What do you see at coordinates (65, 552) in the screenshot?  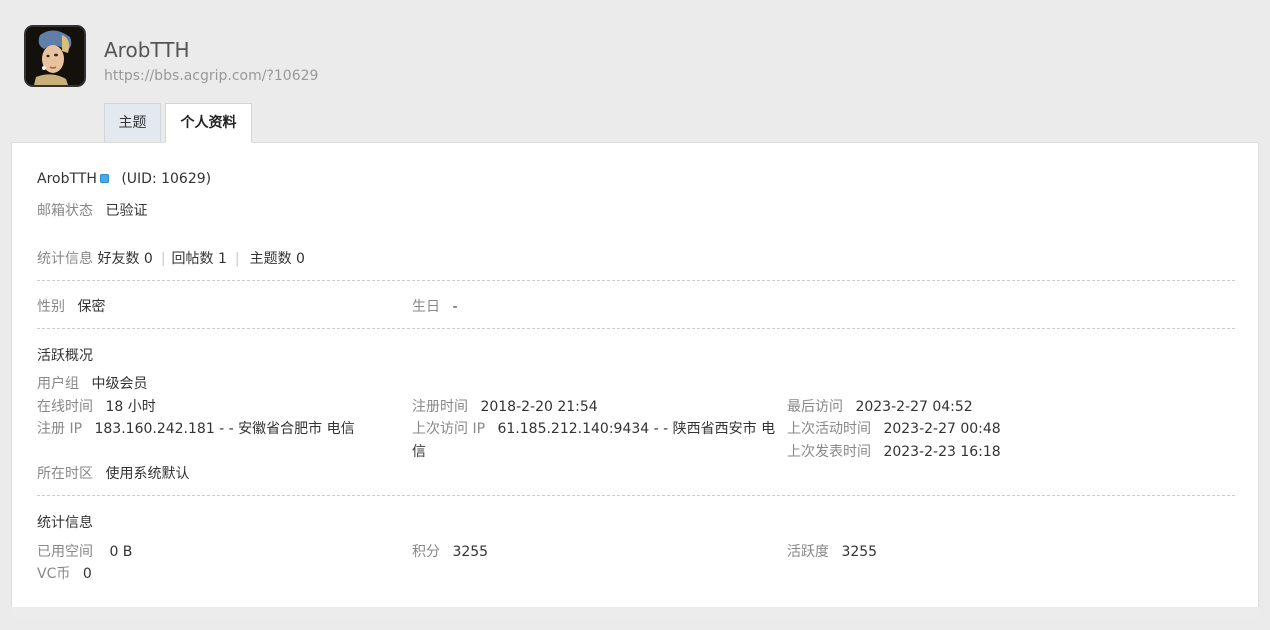 I see `used-space-label: 已用空间` at bounding box center [65, 552].